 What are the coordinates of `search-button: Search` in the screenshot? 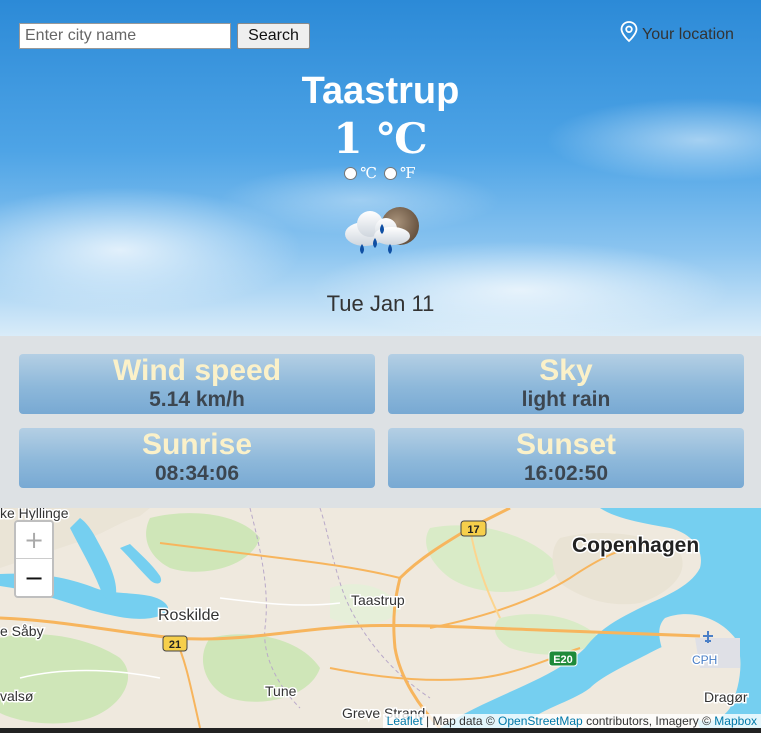 It's located at (273, 36).